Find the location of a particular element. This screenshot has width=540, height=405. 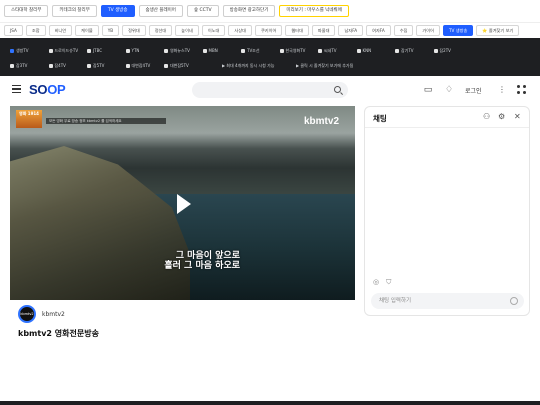

filter-pill: 수집 is located at coordinates (403, 30).